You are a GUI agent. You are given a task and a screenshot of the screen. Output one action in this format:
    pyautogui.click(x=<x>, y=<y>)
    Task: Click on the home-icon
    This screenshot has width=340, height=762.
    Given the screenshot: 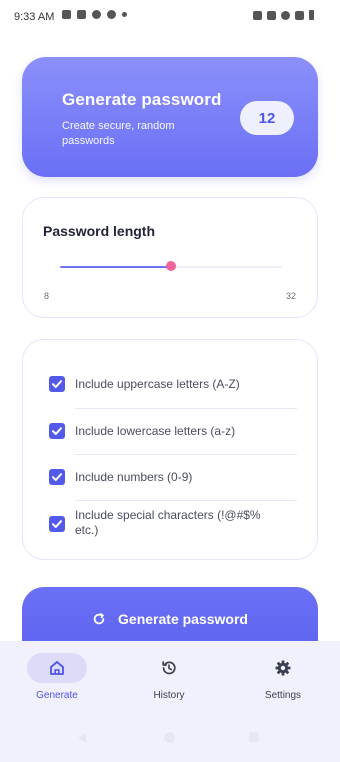 What is the action you would take?
    pyautogui.click(x=57, y=668)
    